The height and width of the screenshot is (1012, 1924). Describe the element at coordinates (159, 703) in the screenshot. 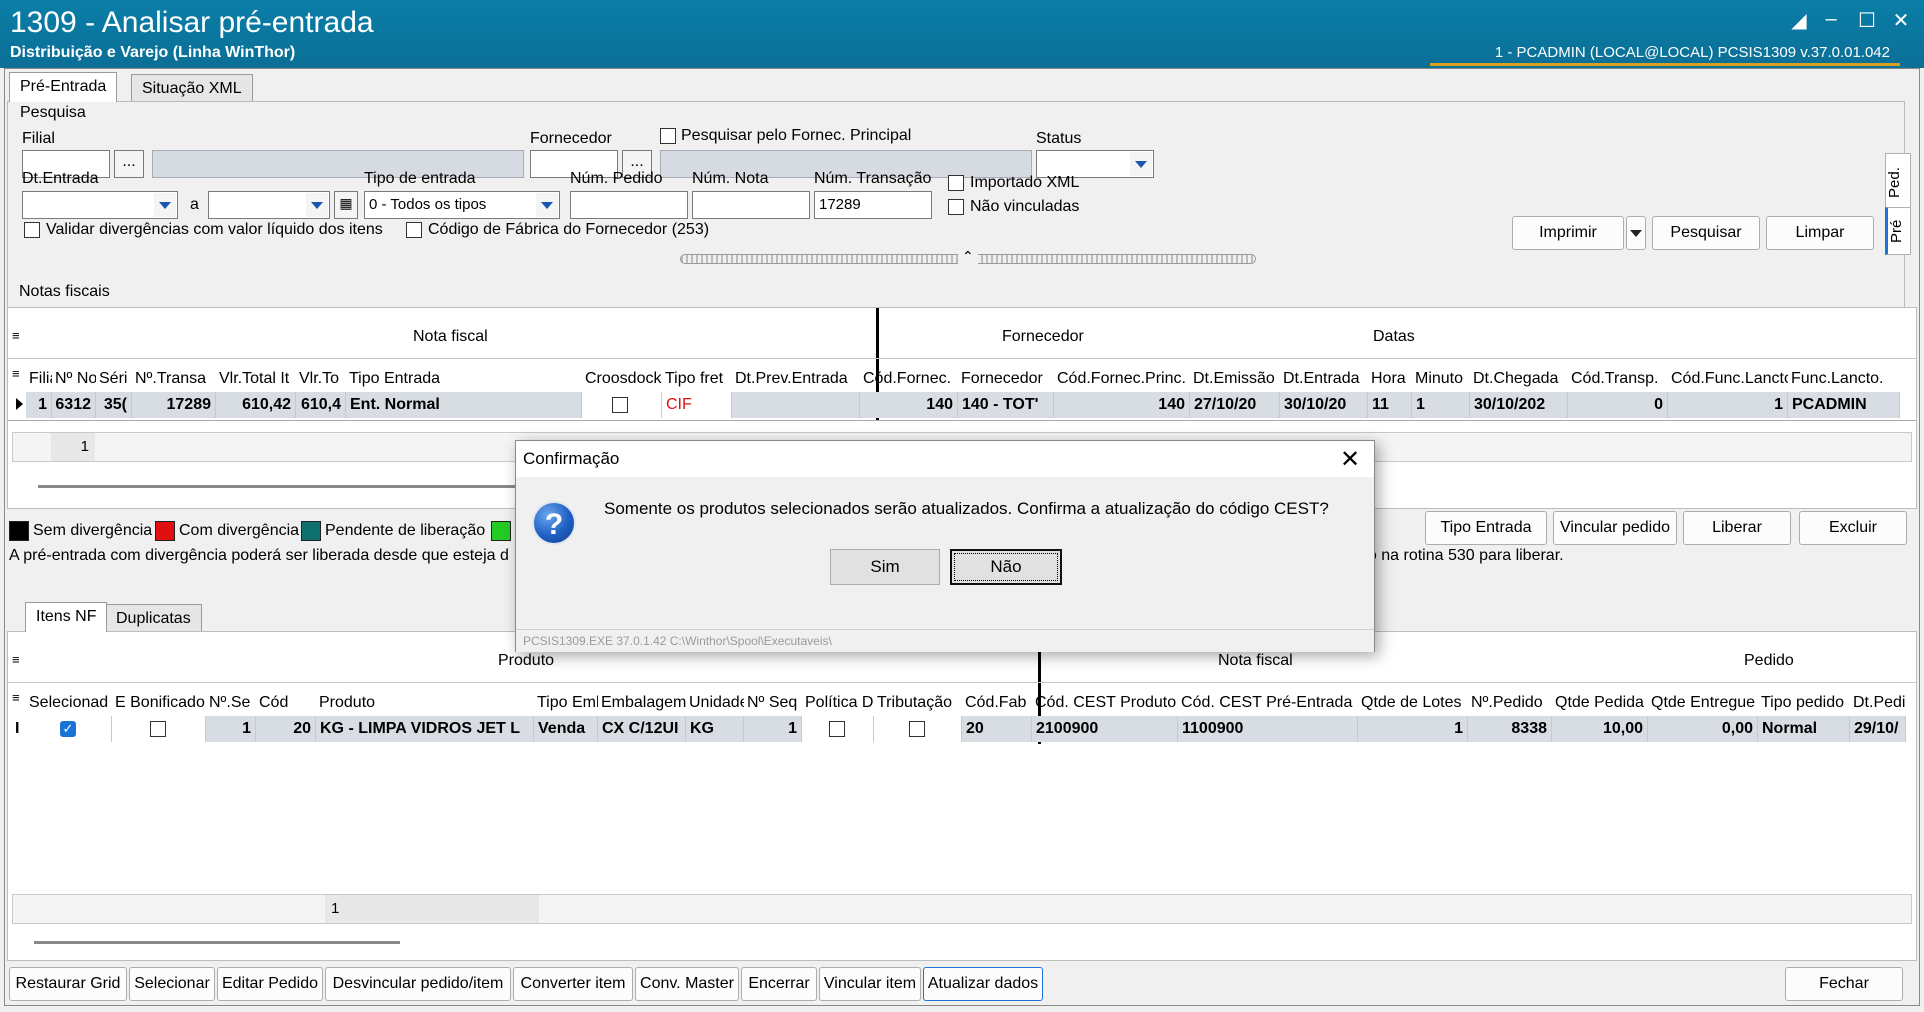

I see `itens-col-header: E Bonificado` at that location.